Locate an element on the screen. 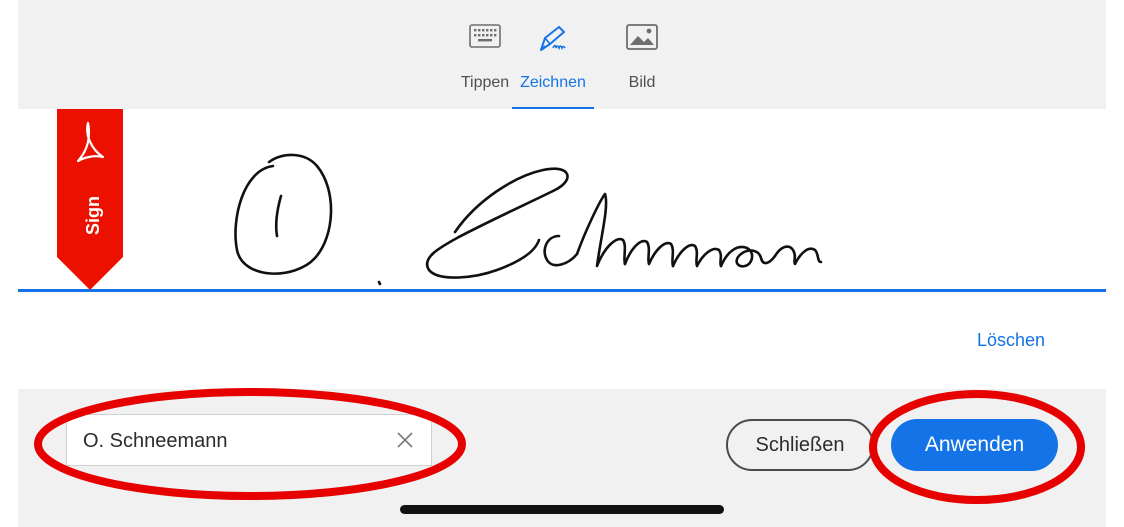 The width and height of the screenshot is (1124, 527). tab-draw-label: Zeichnen is located at coordinates (553, 82).